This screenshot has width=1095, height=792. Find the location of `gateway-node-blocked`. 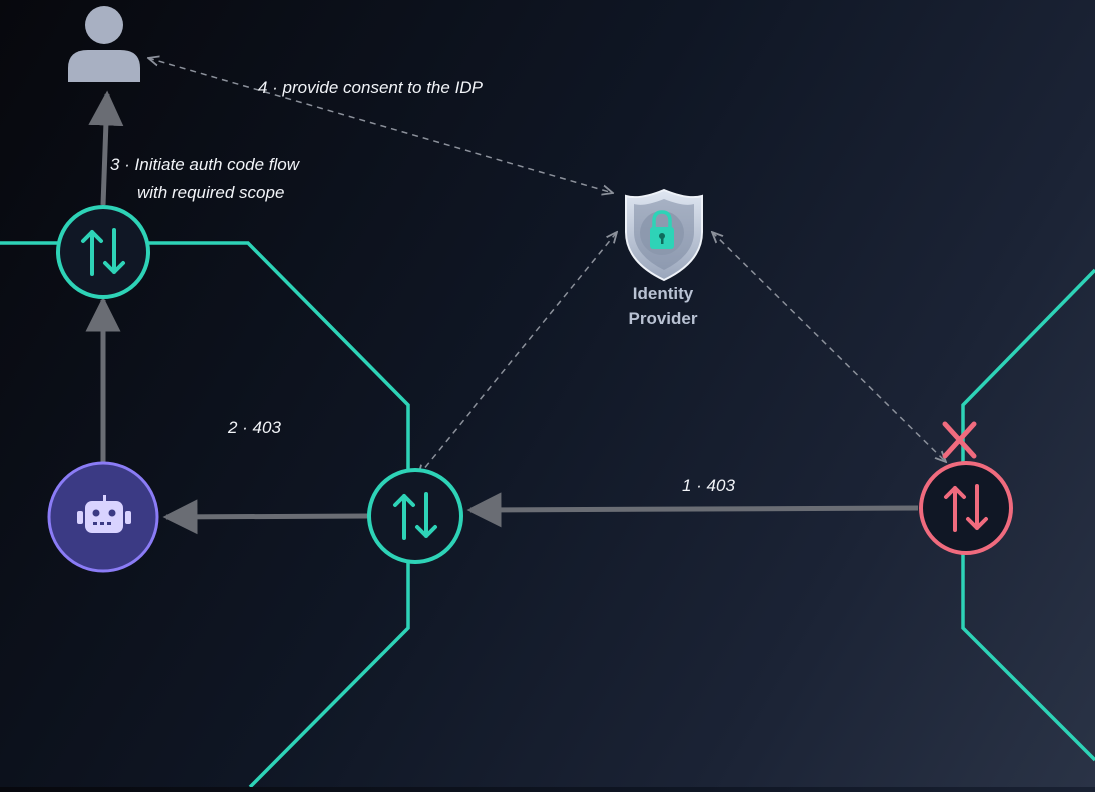

gateway-node-blocked is located at coordinates (966, 508).